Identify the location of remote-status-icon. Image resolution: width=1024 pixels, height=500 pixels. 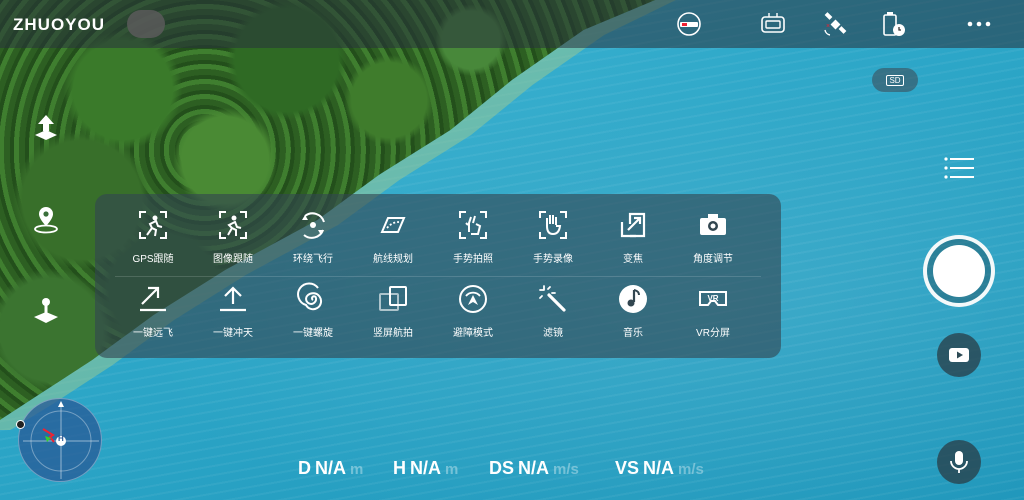
(689, 24).